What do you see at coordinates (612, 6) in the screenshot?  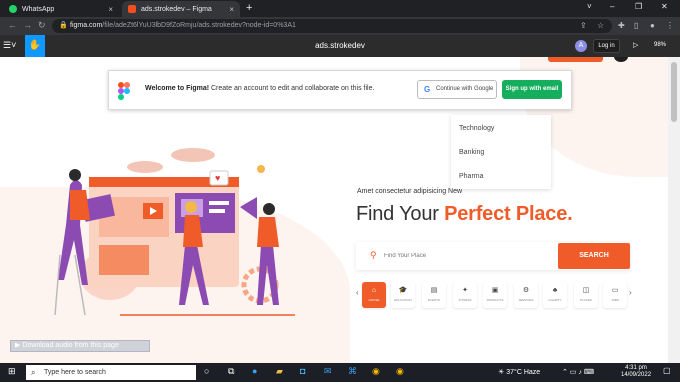 I see `minimize-button: –` at bounding box center [612, 6].